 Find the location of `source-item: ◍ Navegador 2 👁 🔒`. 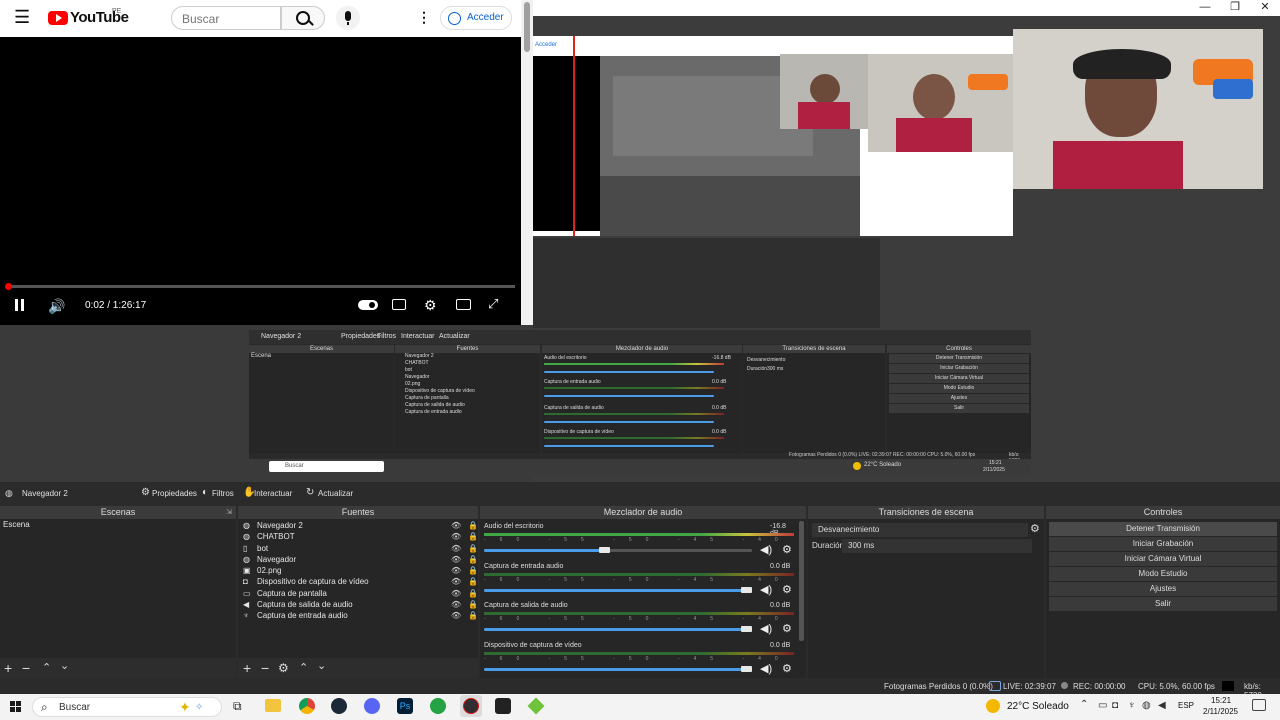

source-item: ◍ Navegador 2 👁 🔒 is located at coordinates (358, 525).